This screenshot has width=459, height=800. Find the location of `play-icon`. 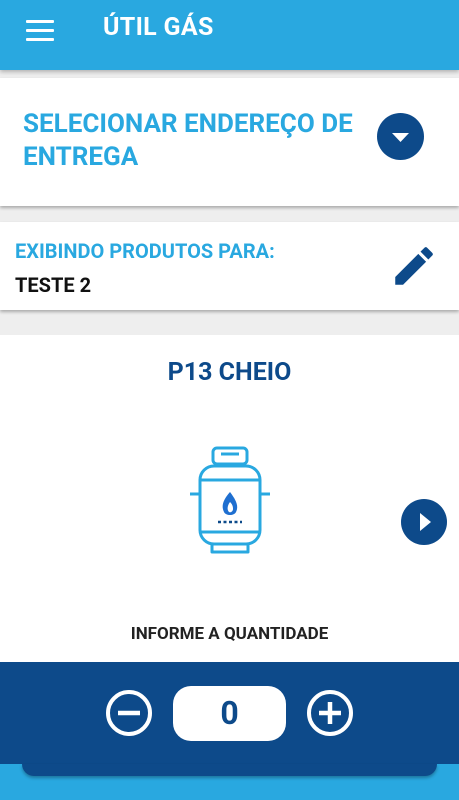

play-icon is located at coordinates (425, 522).